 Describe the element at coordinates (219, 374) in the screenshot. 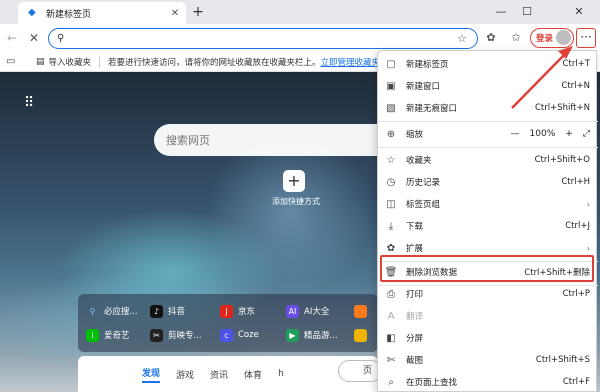

I see `tab-news: 资讯` at that location.